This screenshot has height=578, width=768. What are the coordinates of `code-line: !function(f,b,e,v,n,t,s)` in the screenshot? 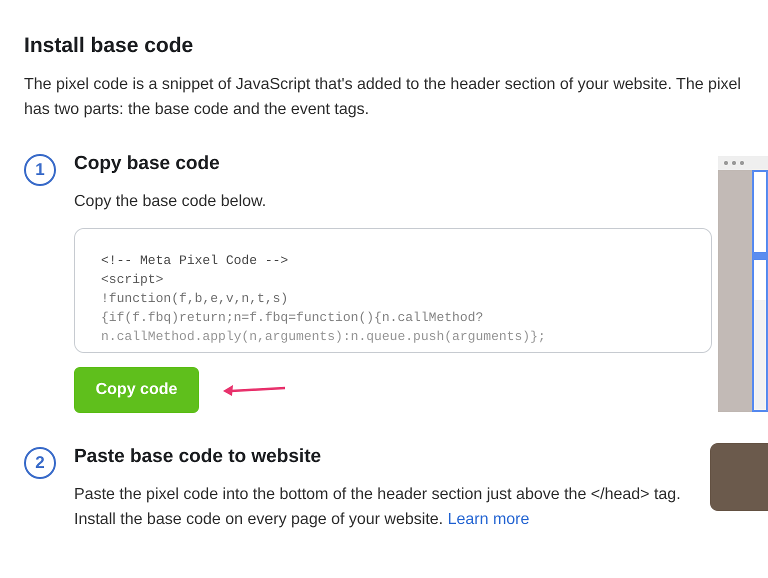 It's located at (195, 299).